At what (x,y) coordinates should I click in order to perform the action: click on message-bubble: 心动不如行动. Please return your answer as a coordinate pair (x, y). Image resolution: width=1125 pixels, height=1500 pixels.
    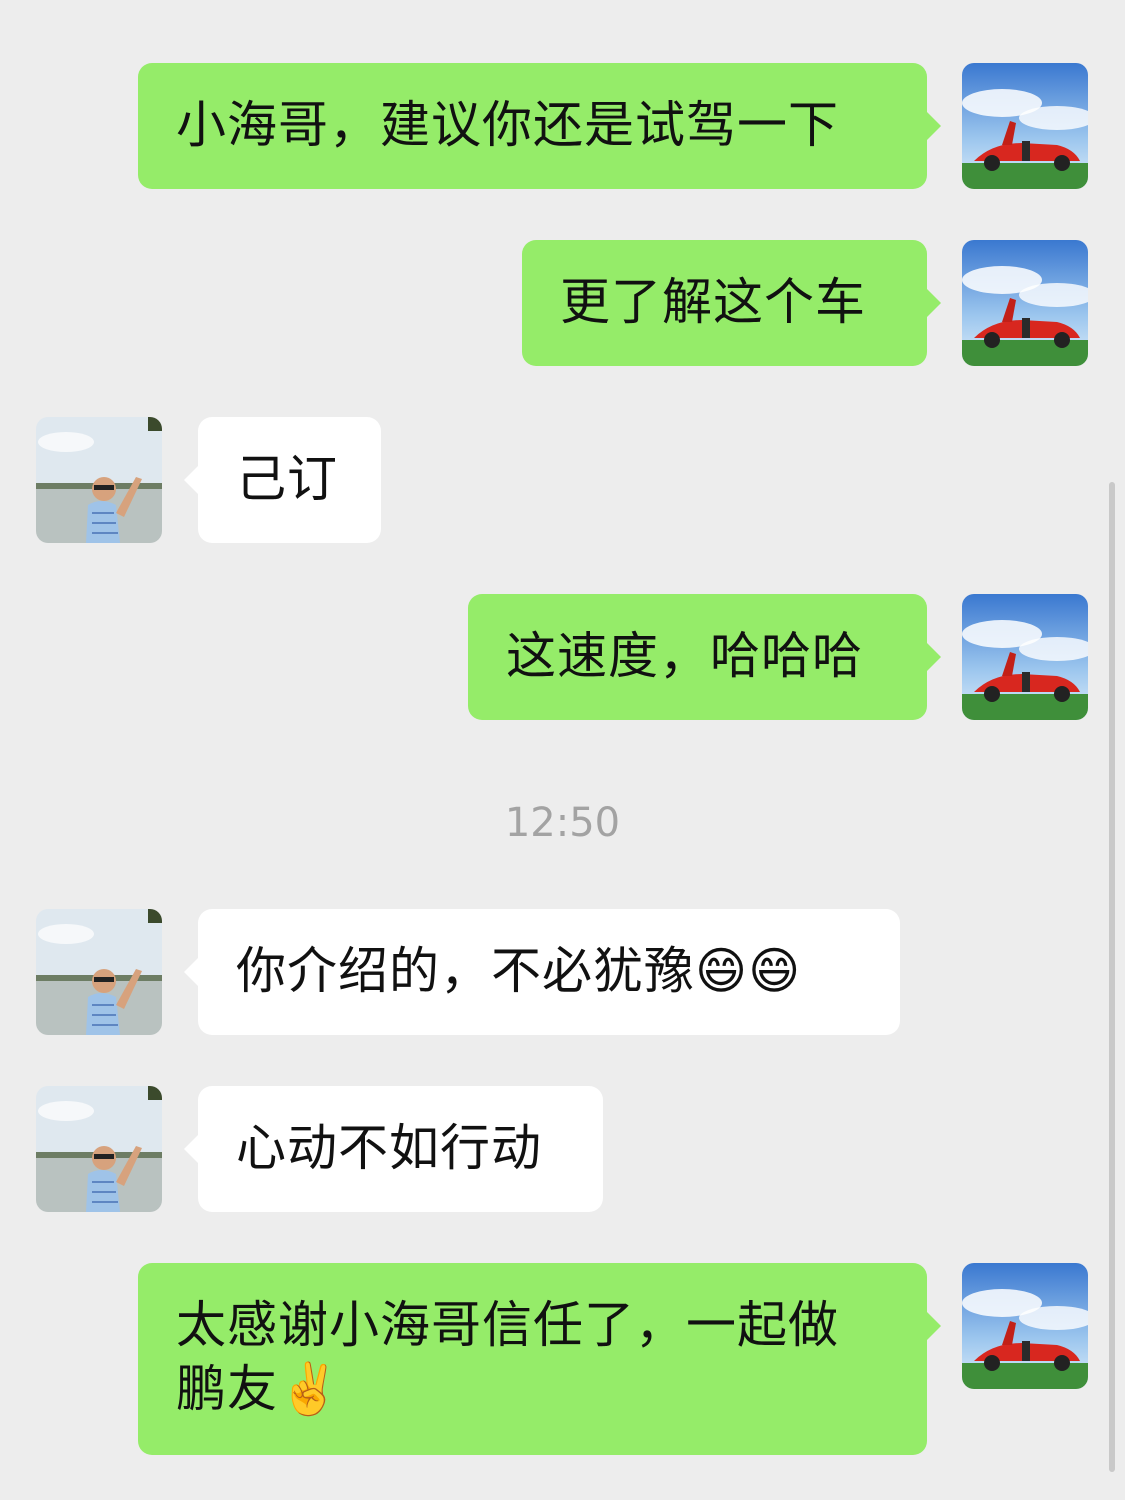
    Looking at the image, I should click on (393, 1149).